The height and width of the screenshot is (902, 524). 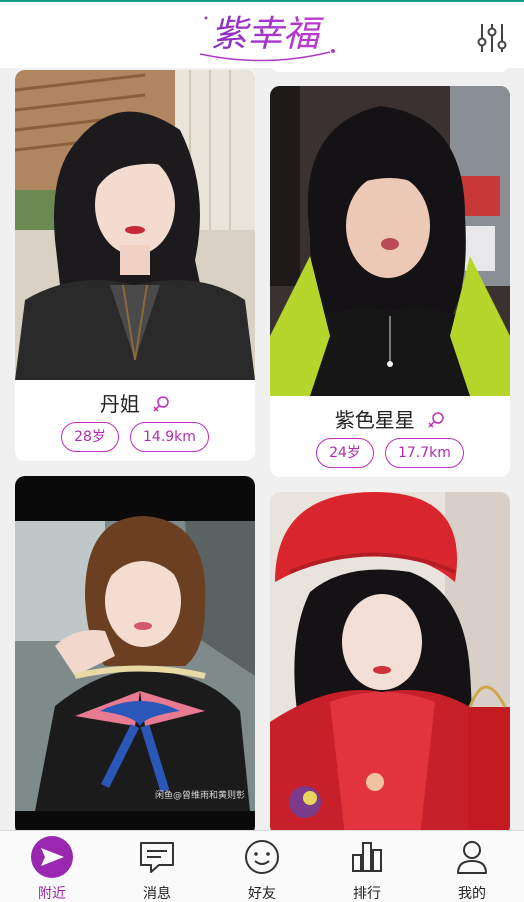 I want to click on user-name: 紫色星星, so click(x=374, y=420).